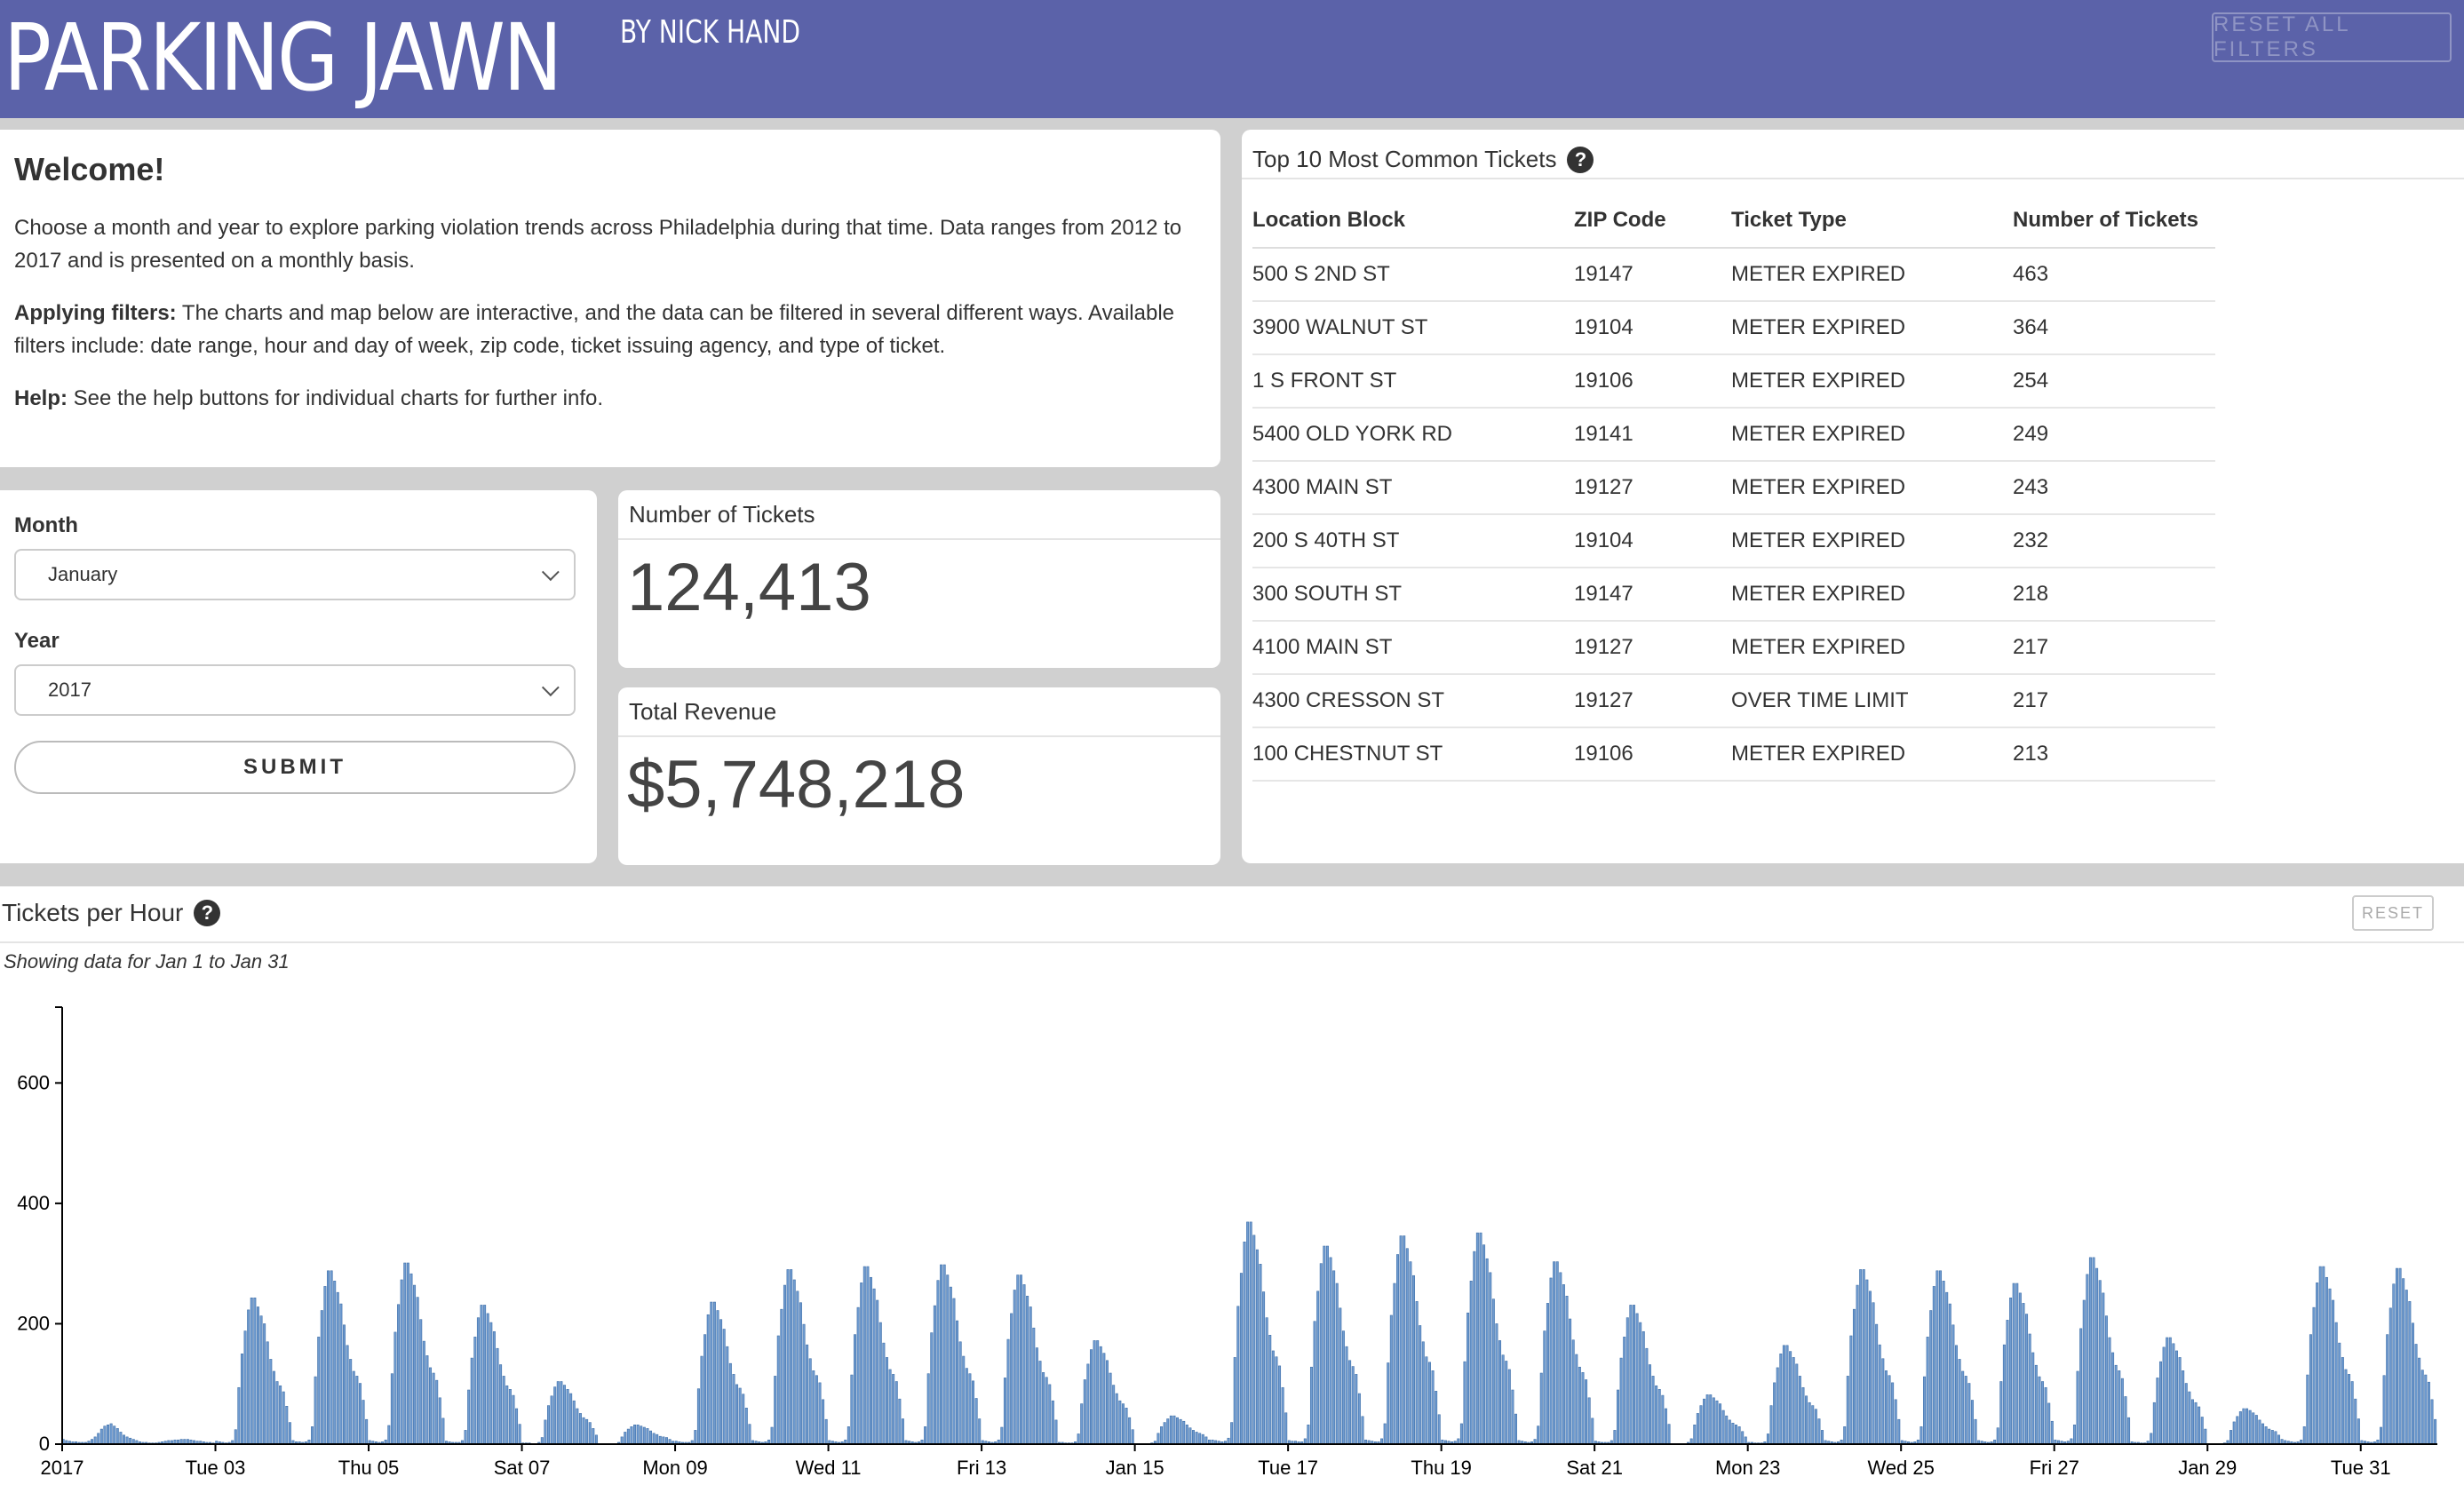 The height and width of the screenshot is (1485, 2464). Describe the element at coordinates (1733, 701) in the screenshot. I see `table-row: 4300 CRESSON ST 19127 OVER TIME LIMIT 217` at that location.